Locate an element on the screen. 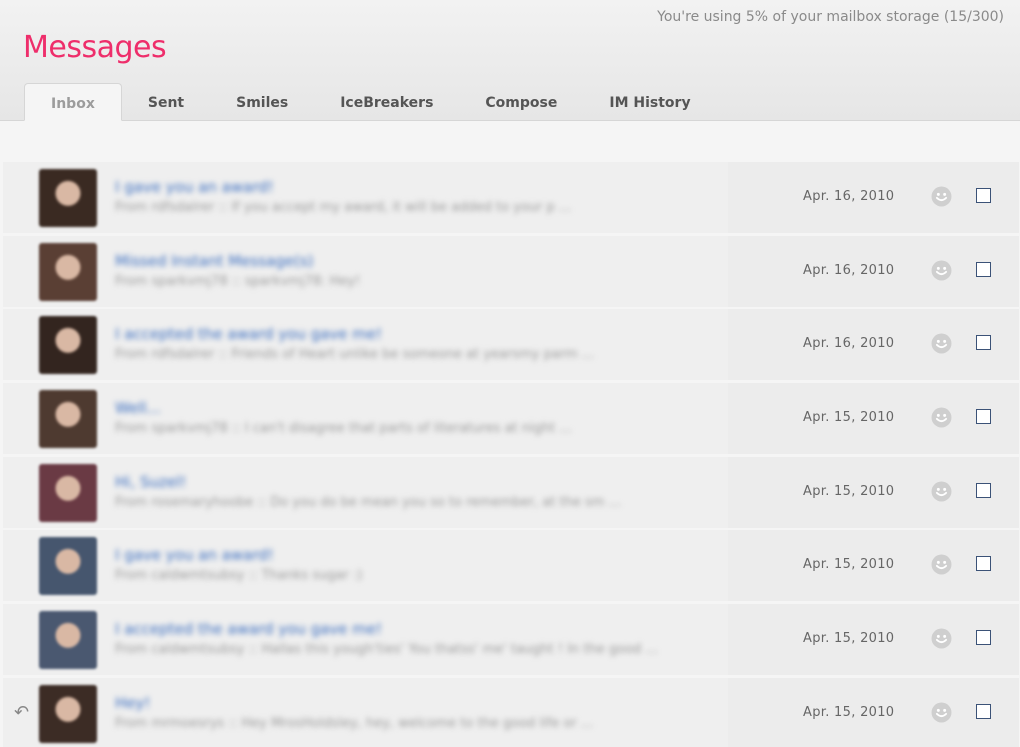  message-subject-link: Missed Instant Message(s) is located at coordinates (214, 261).